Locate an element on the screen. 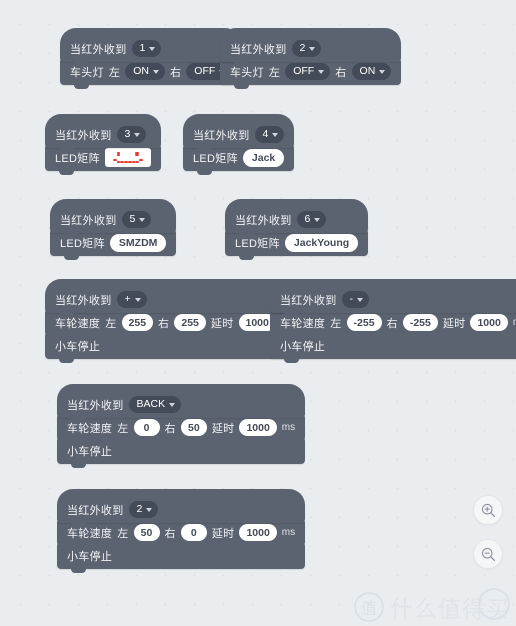 This screenshot has width=516, height=626. hat-block-when-ir-received: 当红外收到 BACK is located at coordinates (181, 403).